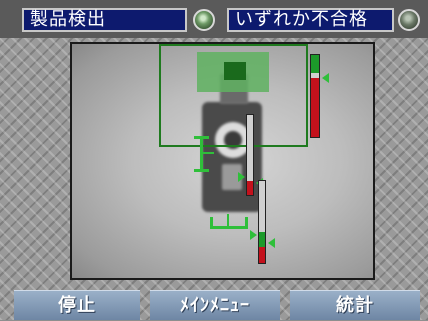 The width and height of the screenshot is (428, 321). What do you see at coordinates (310, 20) in the screenshot?
I see `judgement-status: いずれか不合格` at bounding box center [310, 20].